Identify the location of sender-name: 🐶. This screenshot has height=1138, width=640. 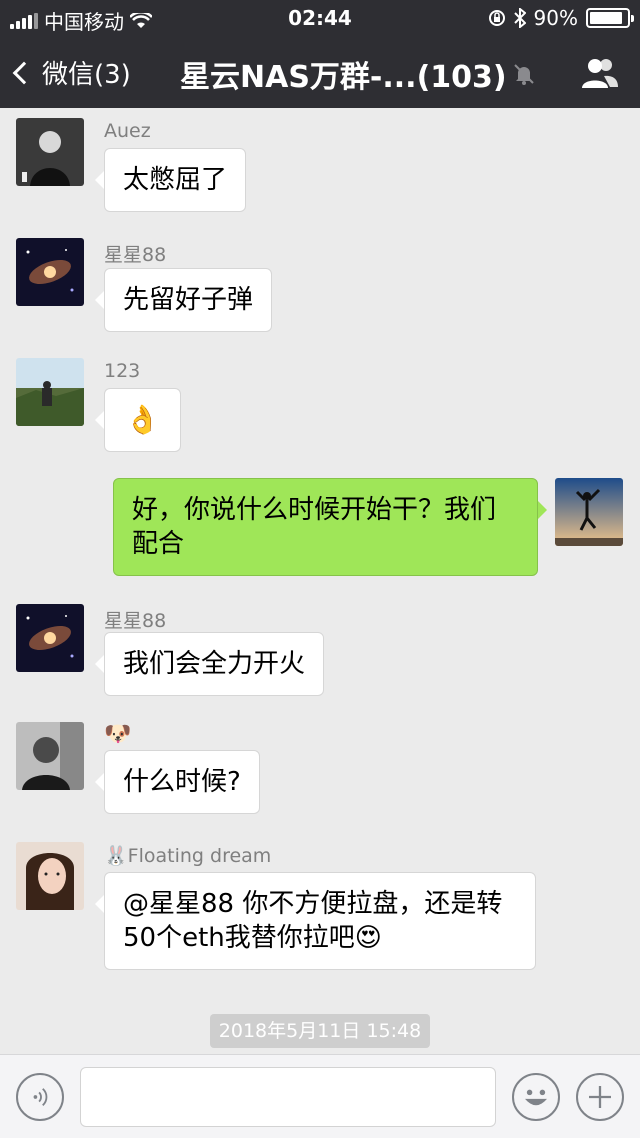
(118, 734).